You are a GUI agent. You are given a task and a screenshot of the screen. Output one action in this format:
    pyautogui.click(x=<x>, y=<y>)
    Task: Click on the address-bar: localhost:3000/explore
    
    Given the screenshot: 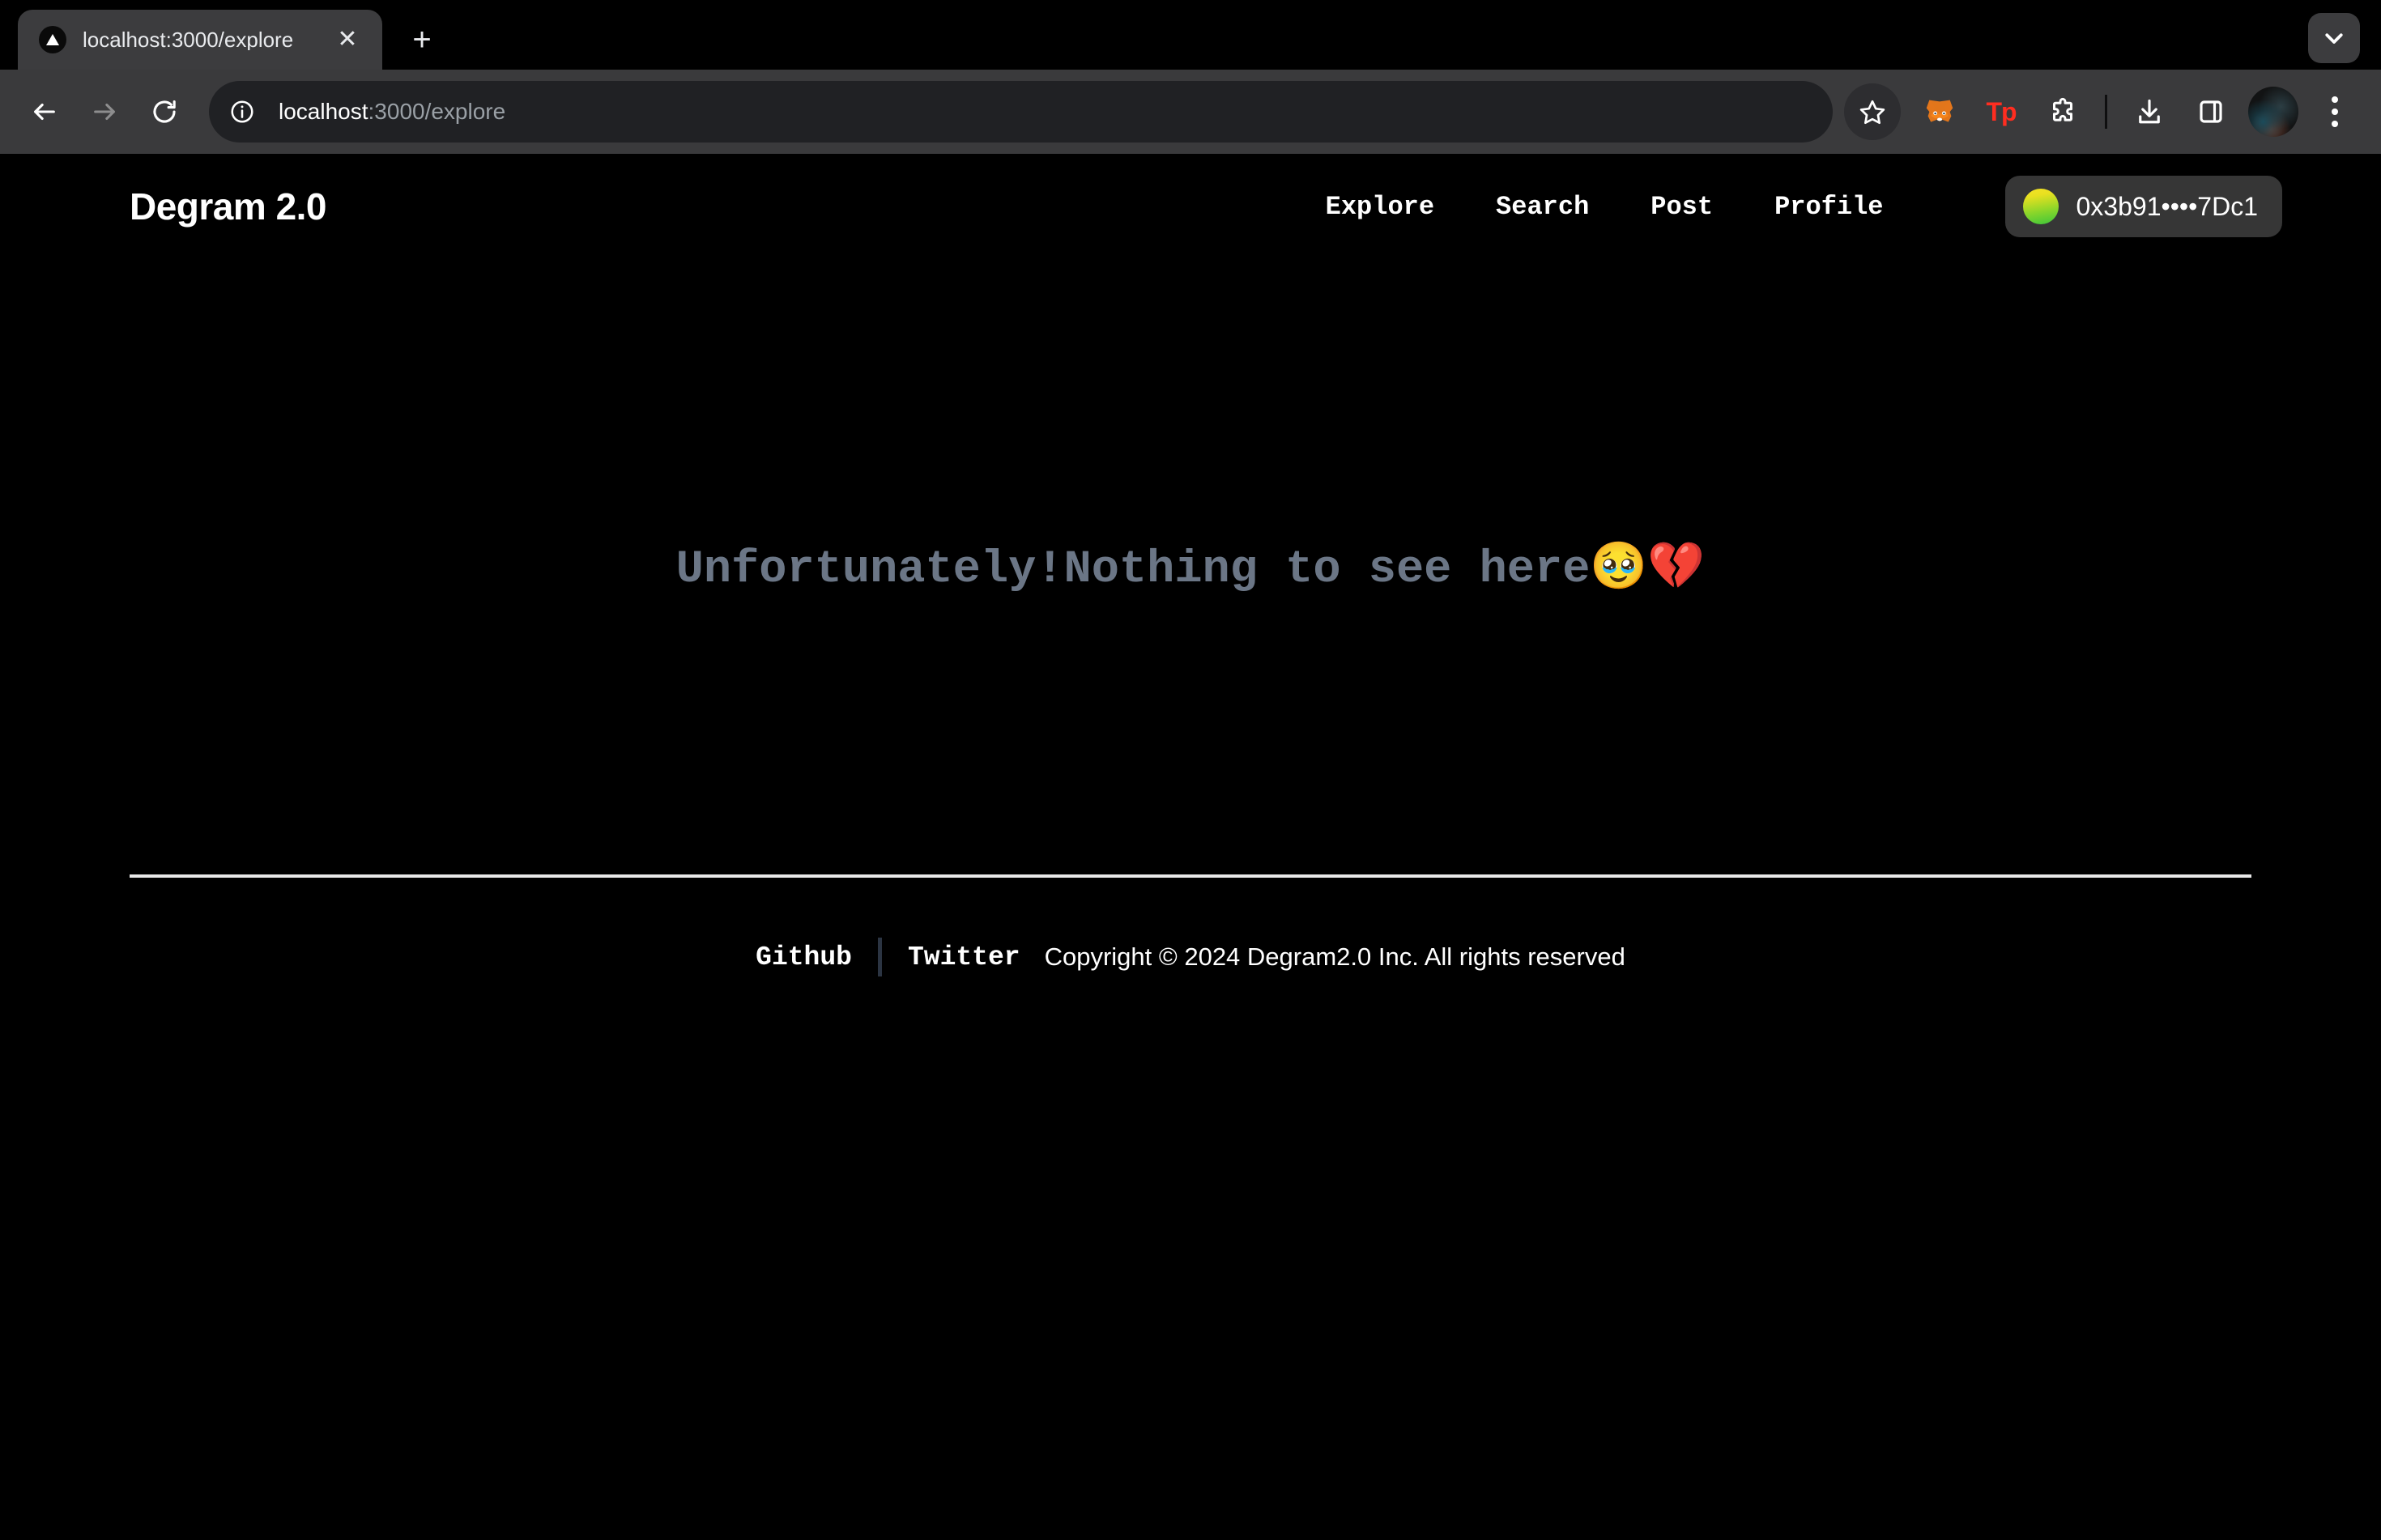 What is the action you would take?
    pyautogui.click(x=1021, y=112)
    